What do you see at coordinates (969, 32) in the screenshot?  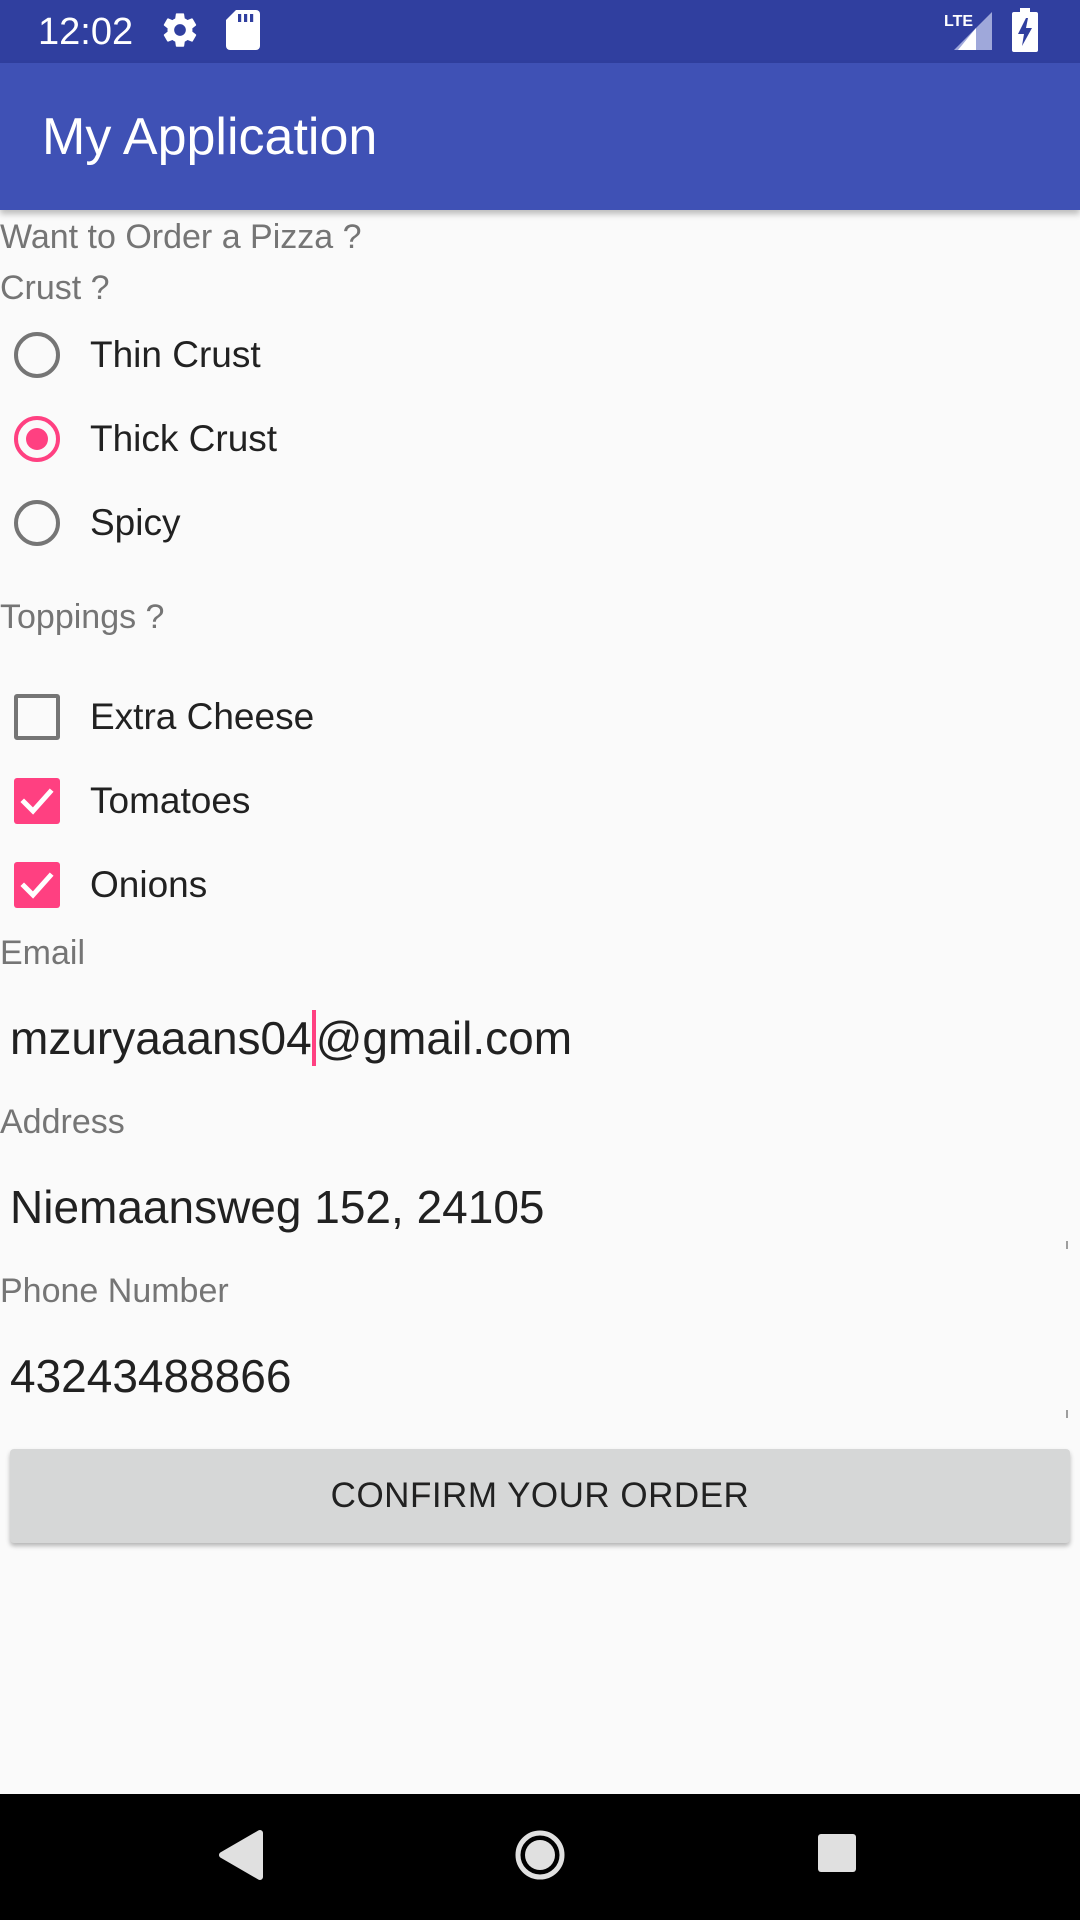 I see `lte-signal-icon: LTE` at bounding box center [969, 32].